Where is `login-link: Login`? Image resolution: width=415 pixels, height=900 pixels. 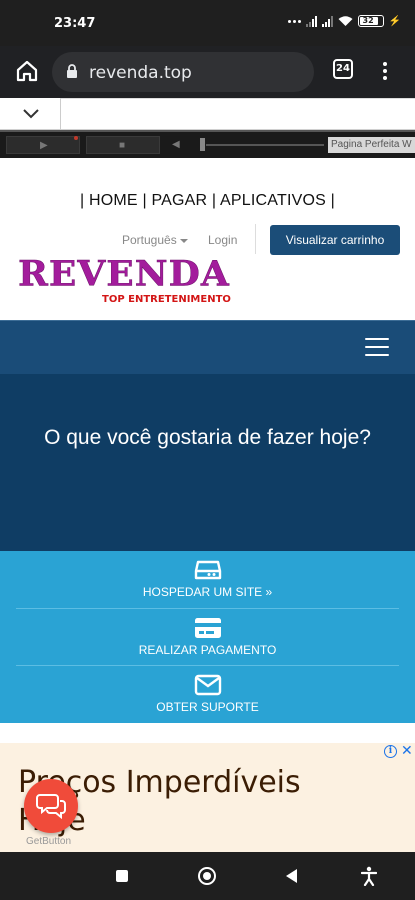
login-link: Login is located at coordinates (222, 240).